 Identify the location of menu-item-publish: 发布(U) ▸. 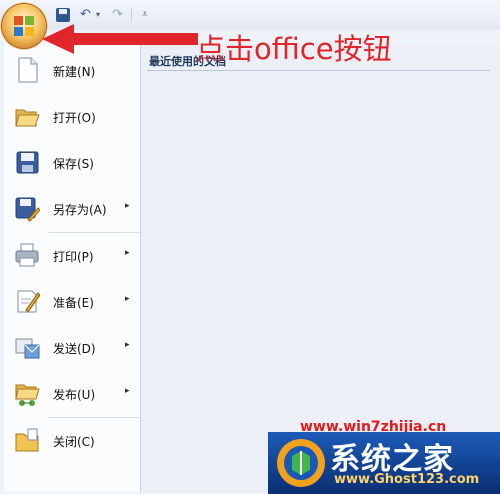
(72, 393).